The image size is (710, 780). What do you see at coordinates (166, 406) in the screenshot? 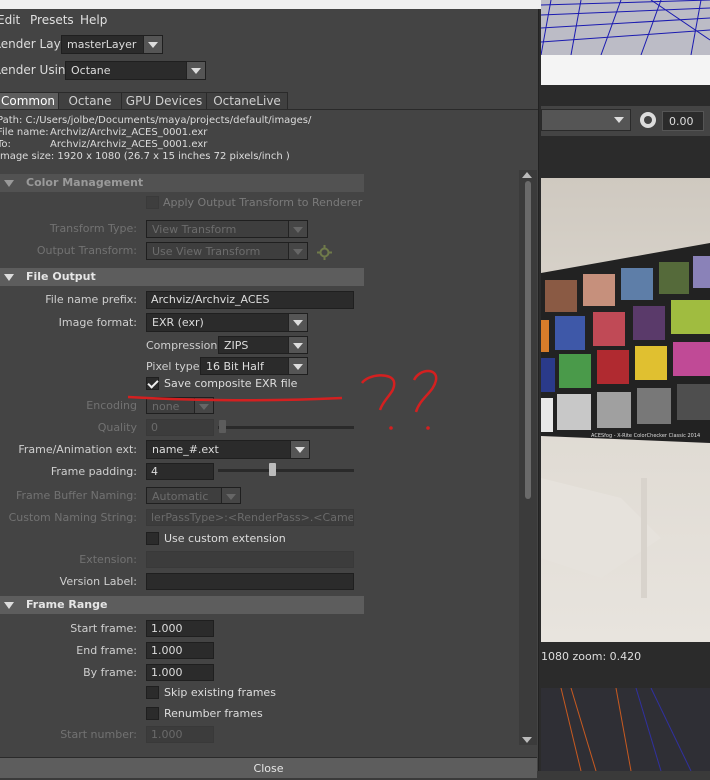
I see `encoding-value: none` at bounding box center [166, 406].